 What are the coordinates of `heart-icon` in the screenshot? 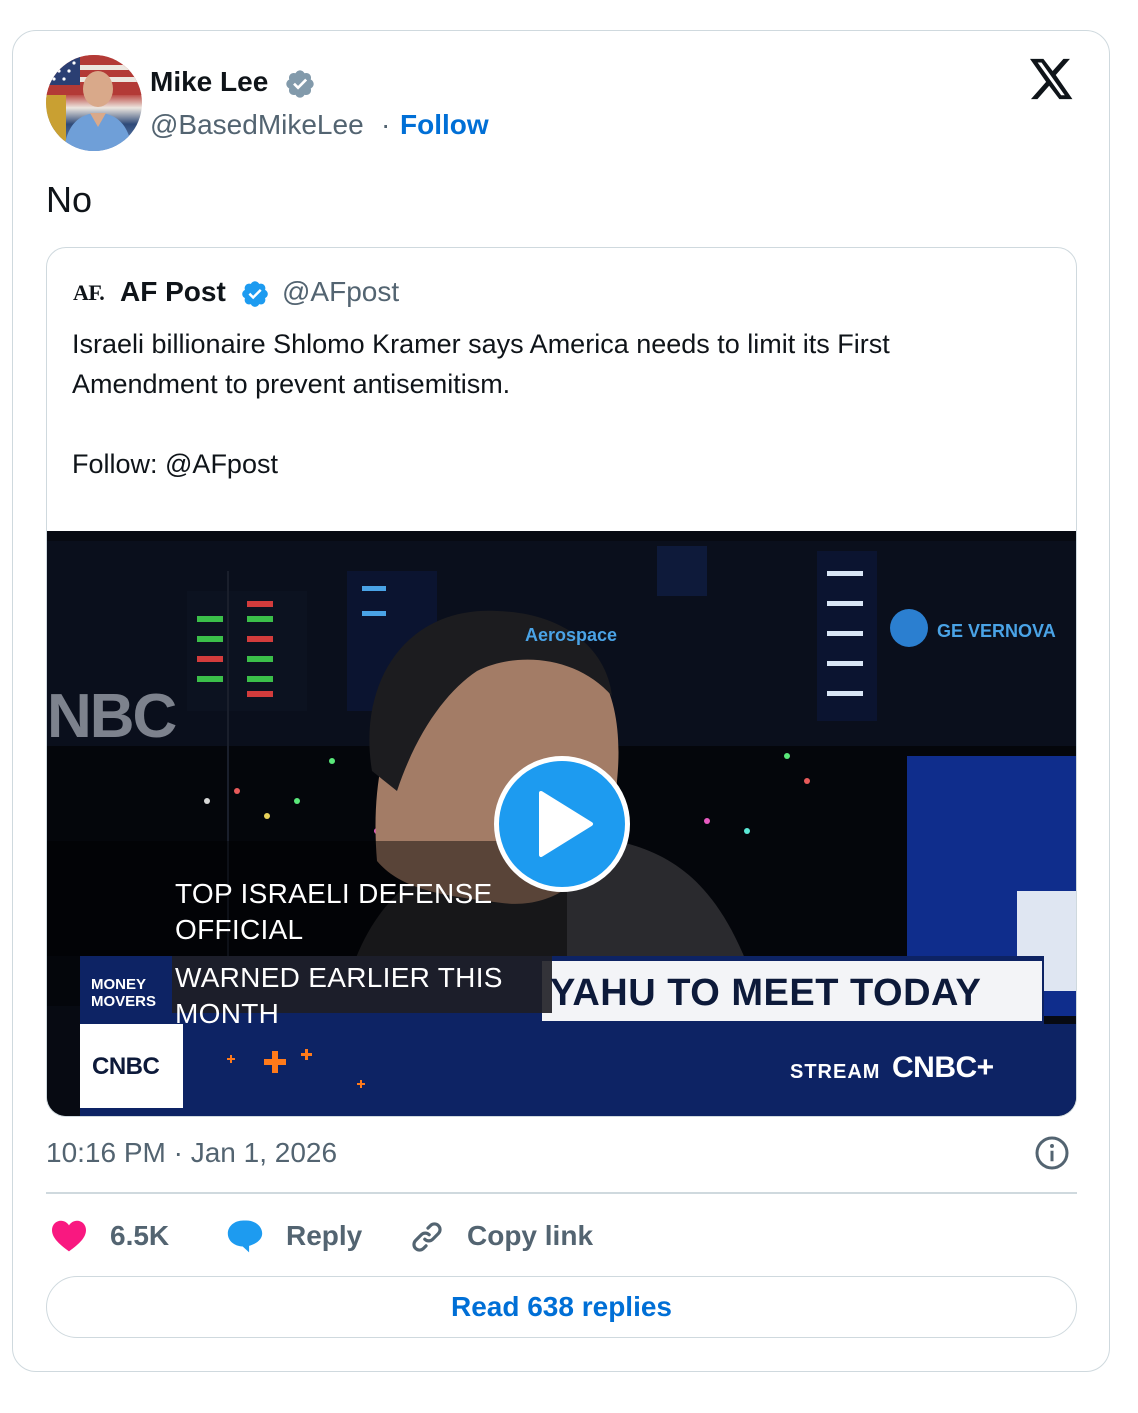 It's located at (69, 1236).